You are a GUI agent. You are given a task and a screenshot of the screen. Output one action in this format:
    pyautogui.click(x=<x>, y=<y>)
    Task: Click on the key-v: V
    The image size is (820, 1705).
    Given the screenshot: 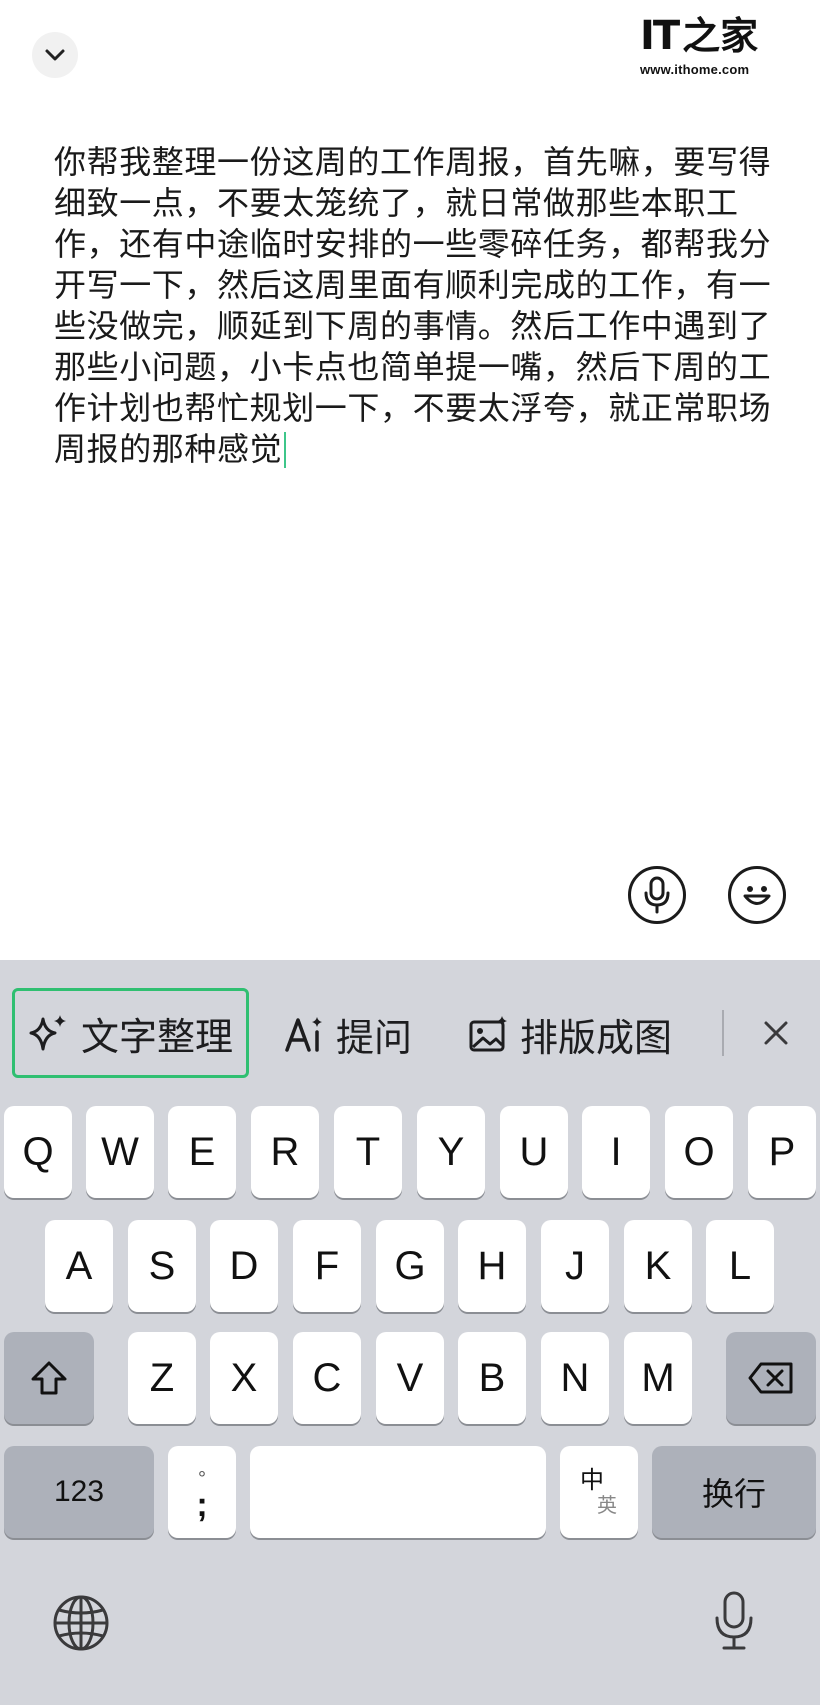 What is the action you would take?
    pyautogui.click(x=410, y=1378)
    